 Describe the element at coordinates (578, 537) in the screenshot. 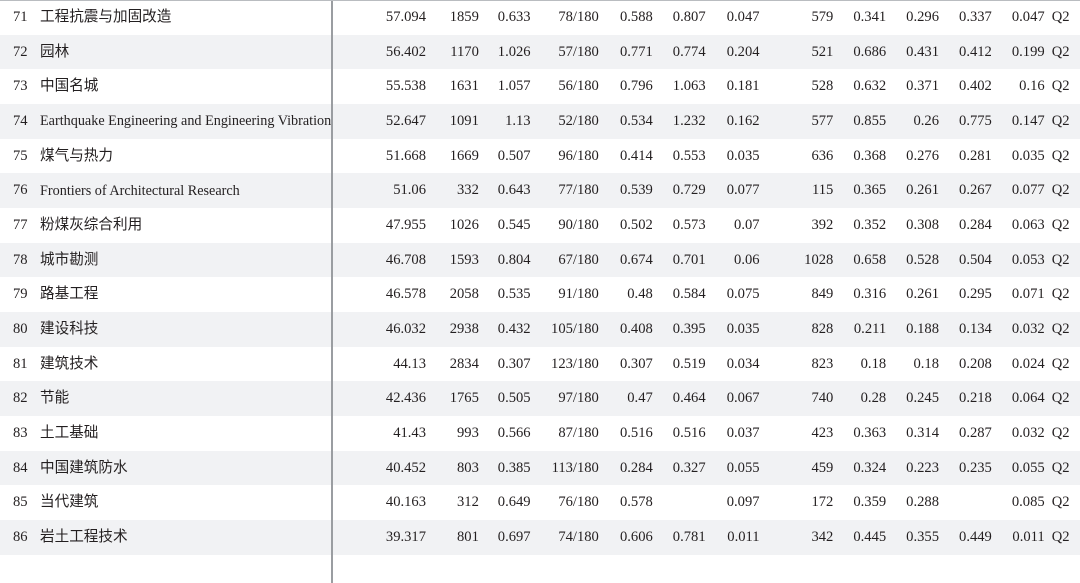

I see `metric-cell-c4: 74/180` at that location.